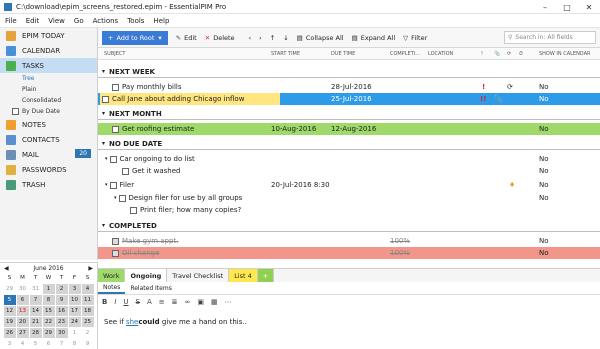  What do you see at coordinates (349, 241) in the screenshot?
I see `task-row: Make gym appt. 100% No` at bounding box center [349, 241].